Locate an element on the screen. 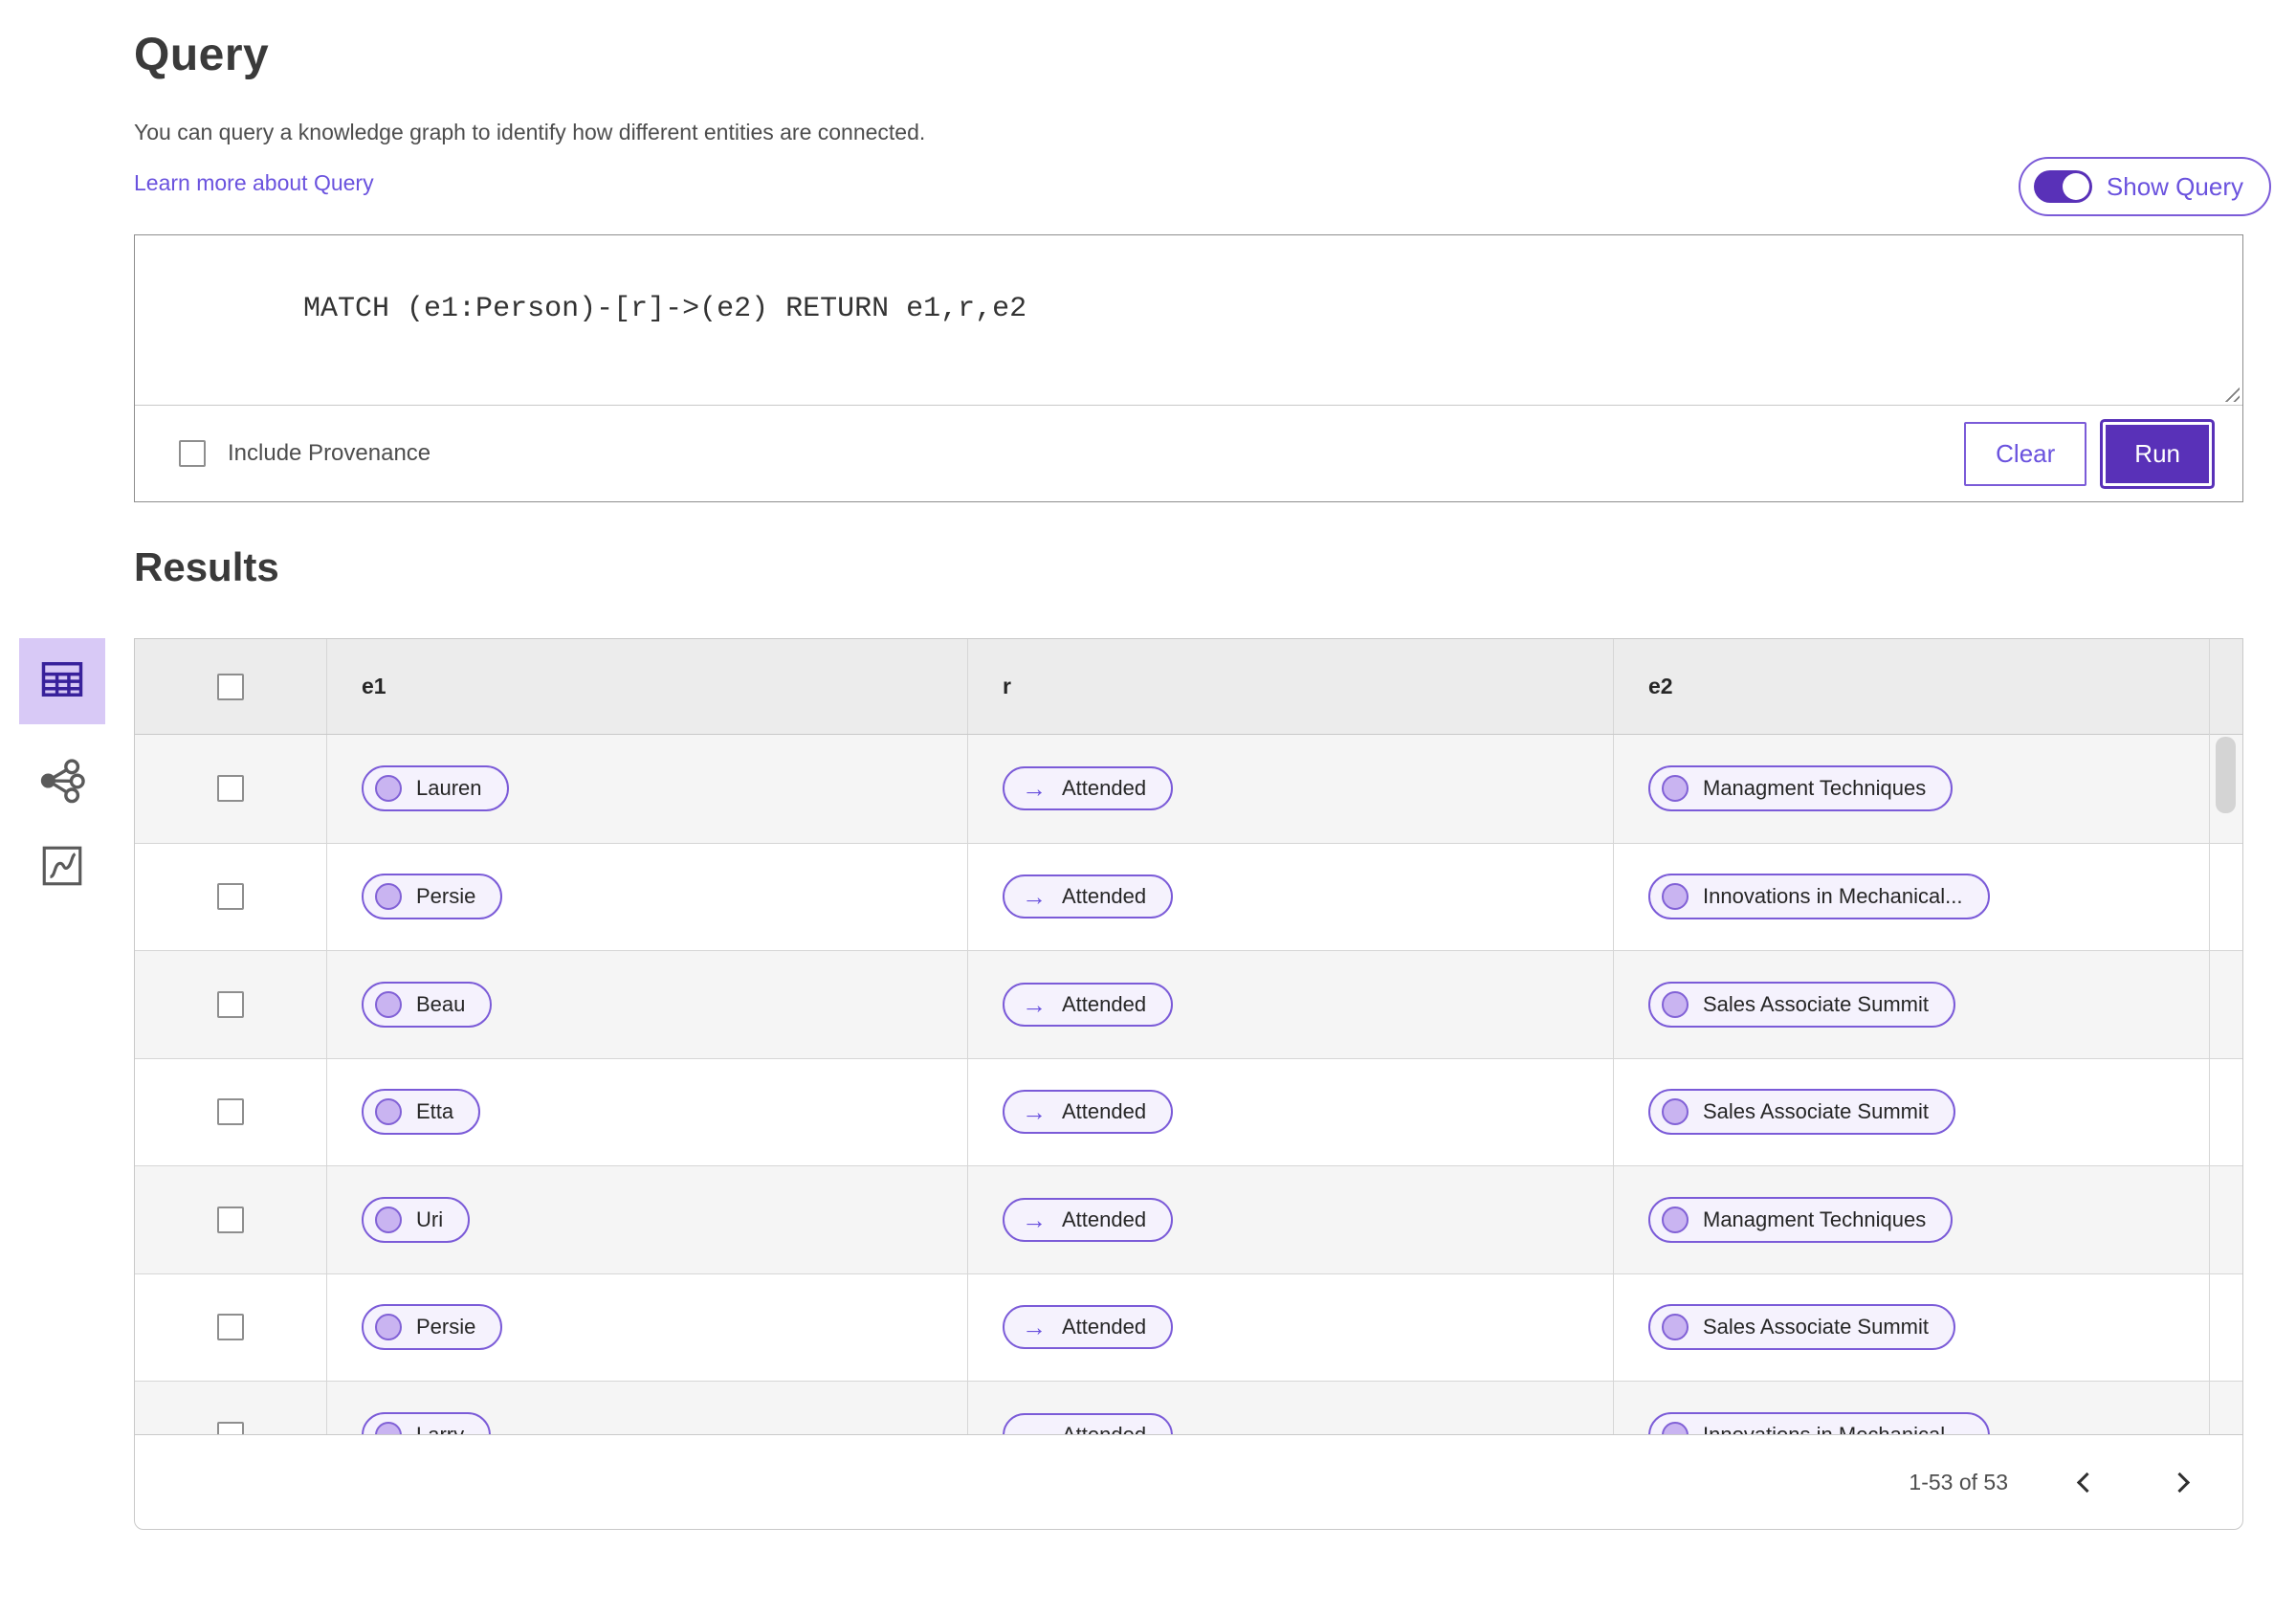  chart-view-icon is located at coordinates (62, 868).